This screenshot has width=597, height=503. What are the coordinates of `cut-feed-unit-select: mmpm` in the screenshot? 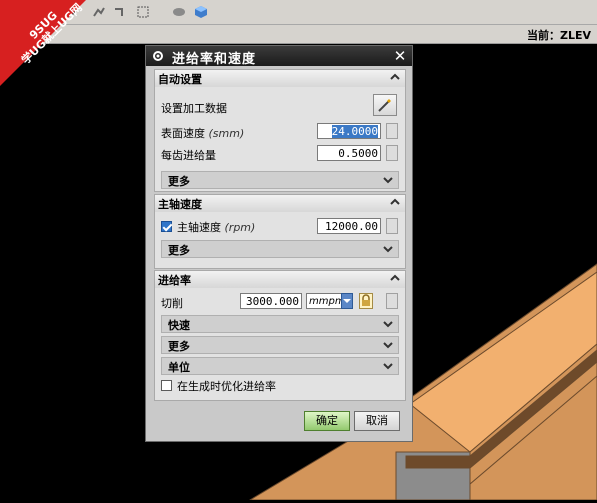 It's located at (324, 301).